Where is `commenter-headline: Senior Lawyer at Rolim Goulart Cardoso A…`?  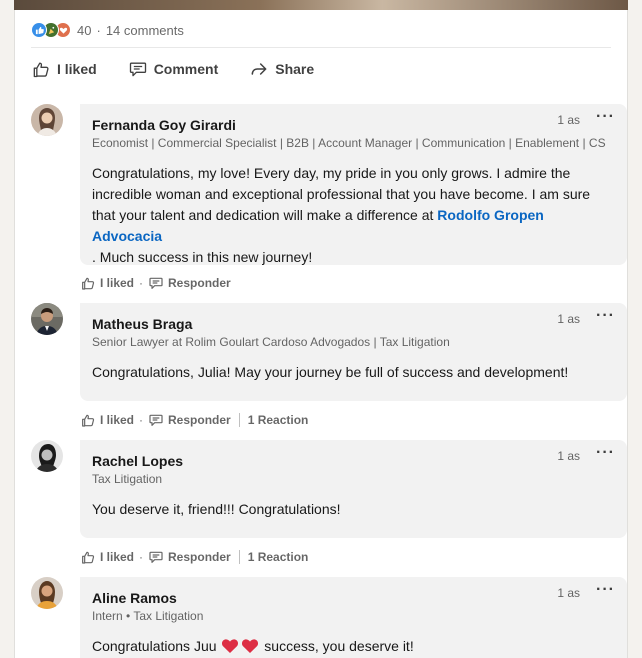
commenter-headline: Senior Lawyer at Rolim Goulart Cardoso A… is located at coordinates (271, 342).